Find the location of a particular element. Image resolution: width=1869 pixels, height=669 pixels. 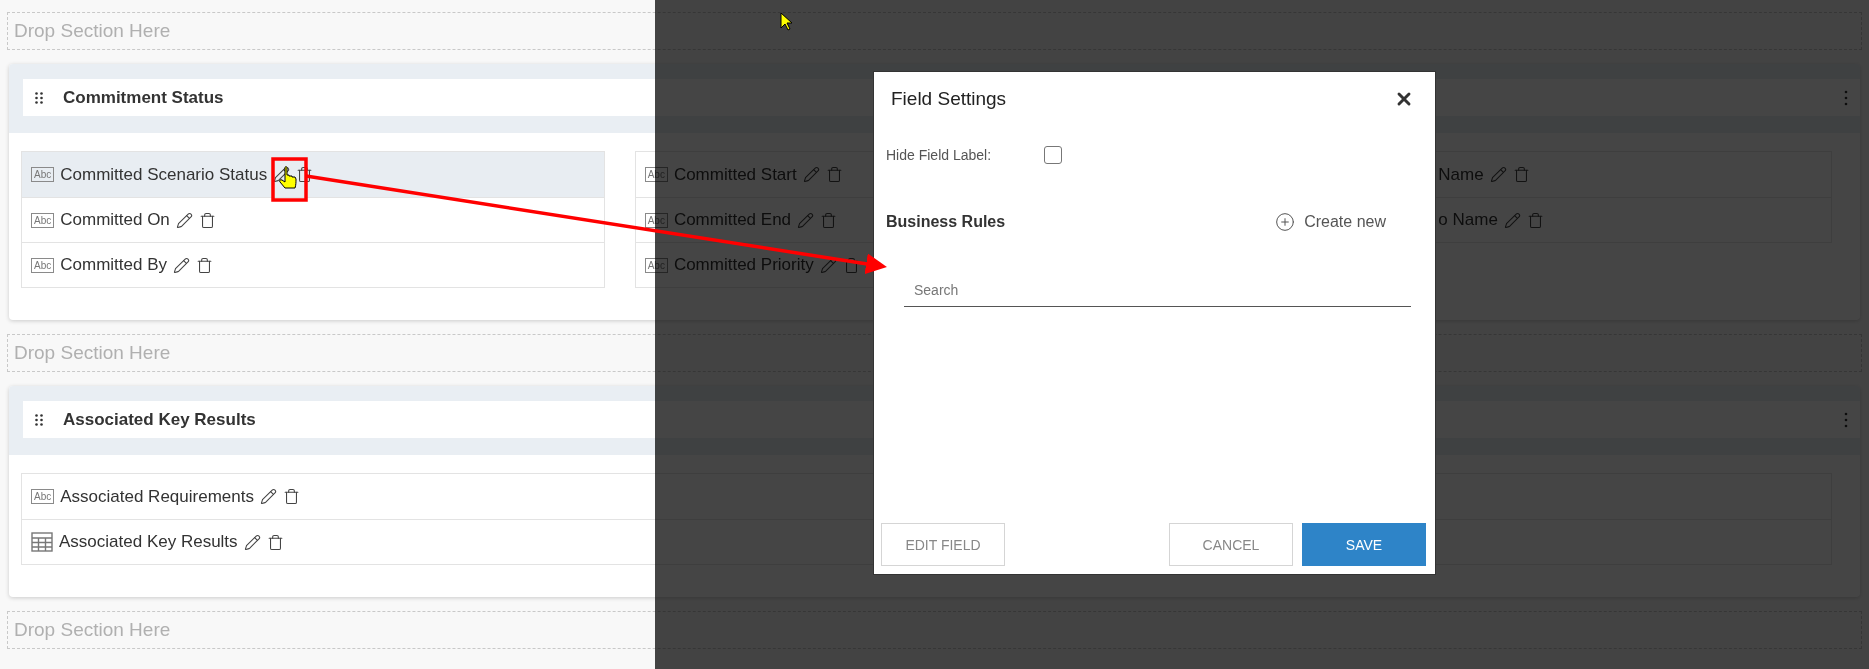

dialog-button: SAVE is located at coordinates (1364, 544).